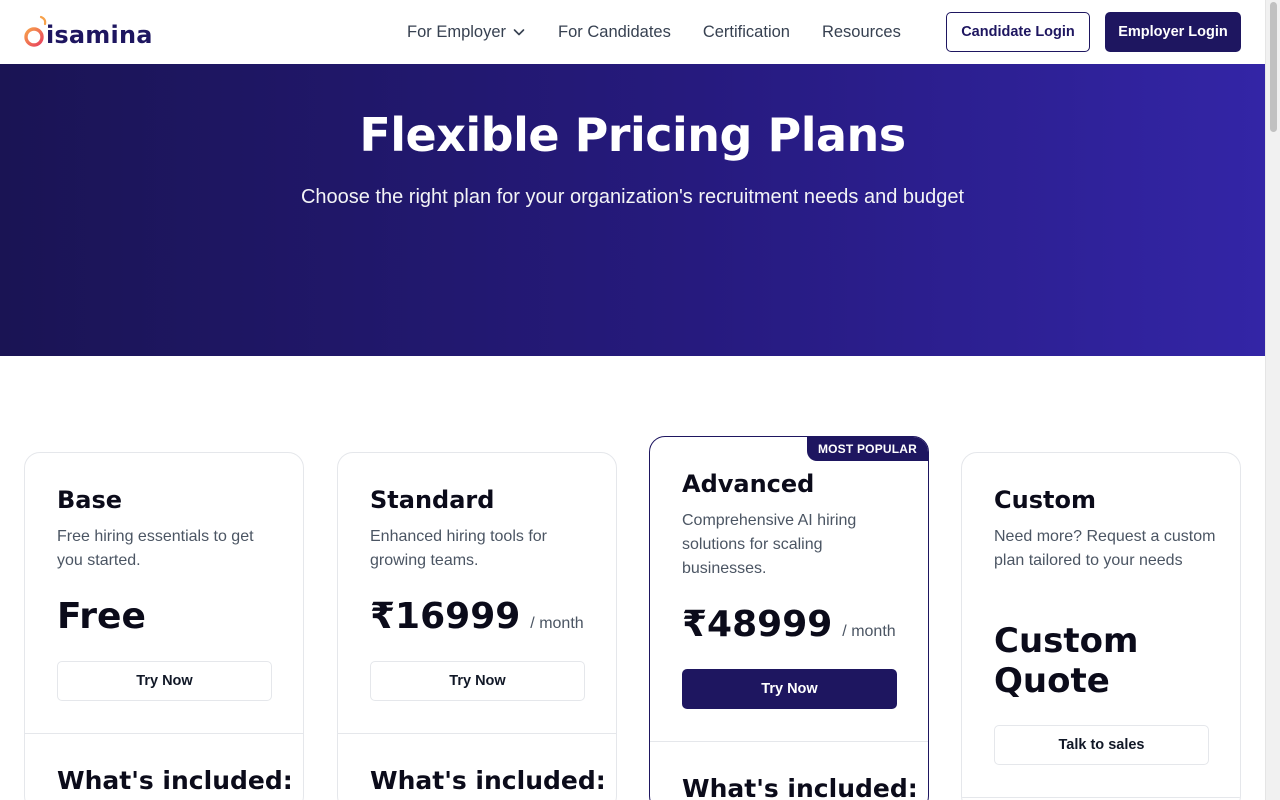 The image size is (1280, 800). Describe the element at coordinates (1272, 400) in the screenshot. I see `page-scrollbar` at that location.